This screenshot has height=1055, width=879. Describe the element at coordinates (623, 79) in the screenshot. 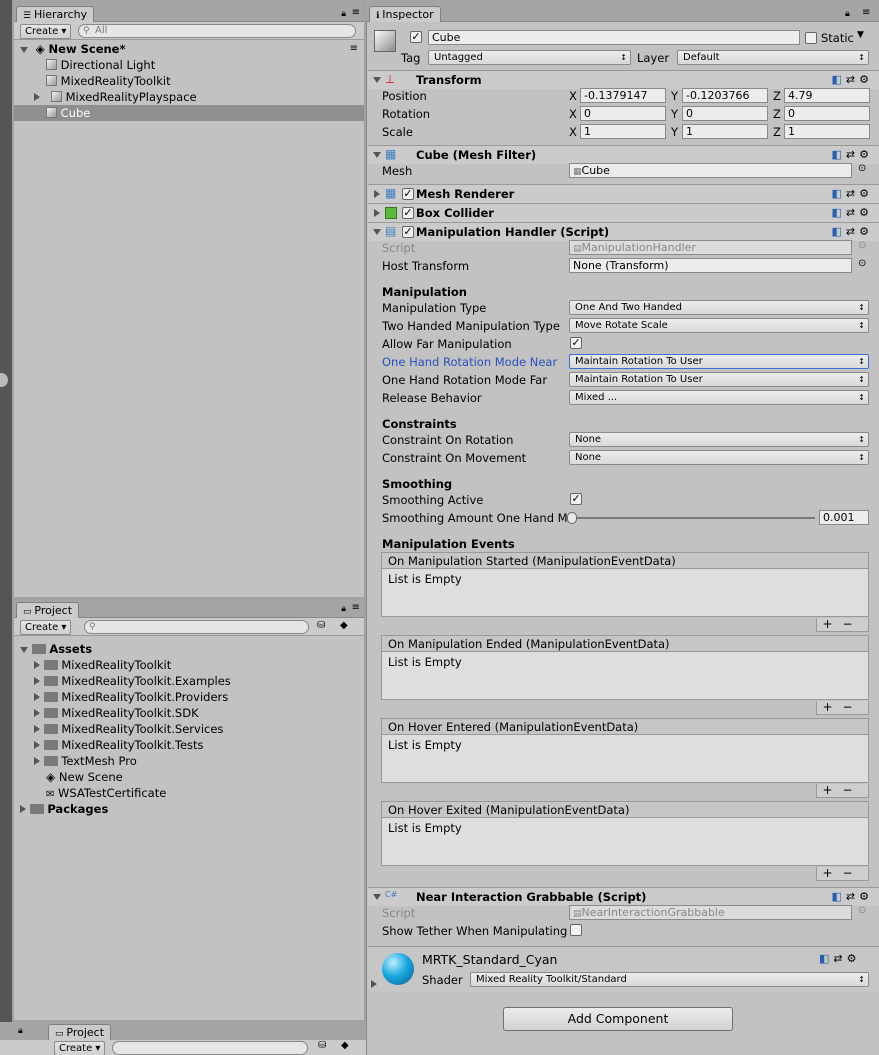

I see `transform-header: ⟂ Transform ◧⇄⚙` at that location.